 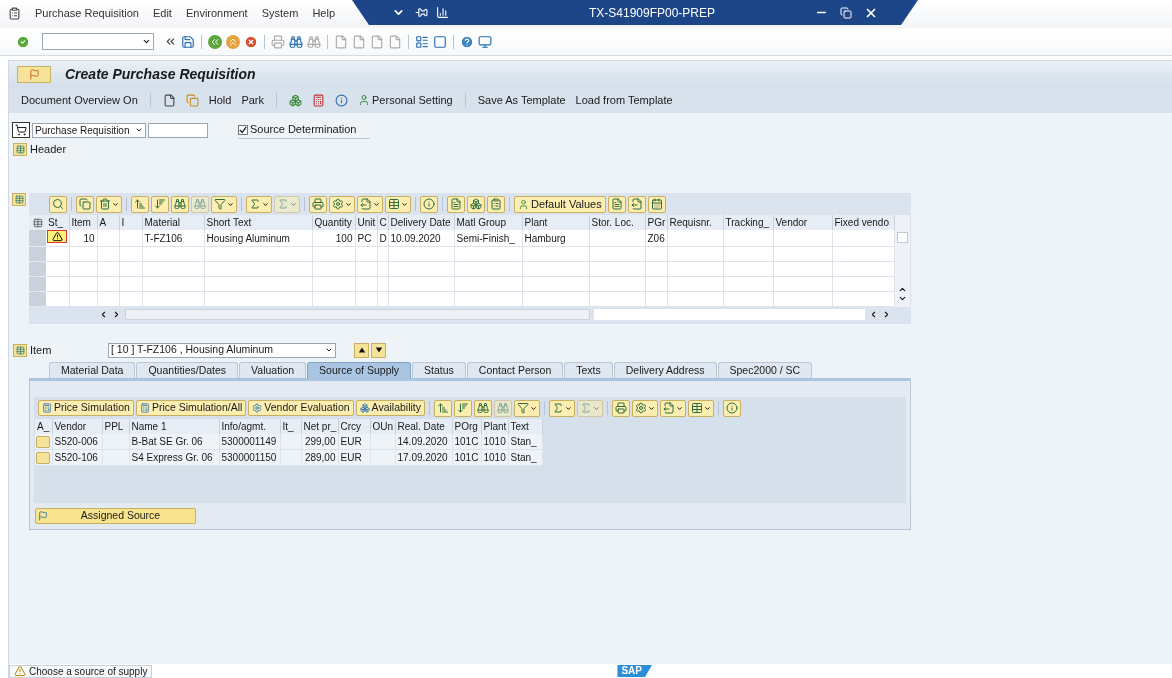 I want to click on column-header: POrg, so click(x=466, y=426).